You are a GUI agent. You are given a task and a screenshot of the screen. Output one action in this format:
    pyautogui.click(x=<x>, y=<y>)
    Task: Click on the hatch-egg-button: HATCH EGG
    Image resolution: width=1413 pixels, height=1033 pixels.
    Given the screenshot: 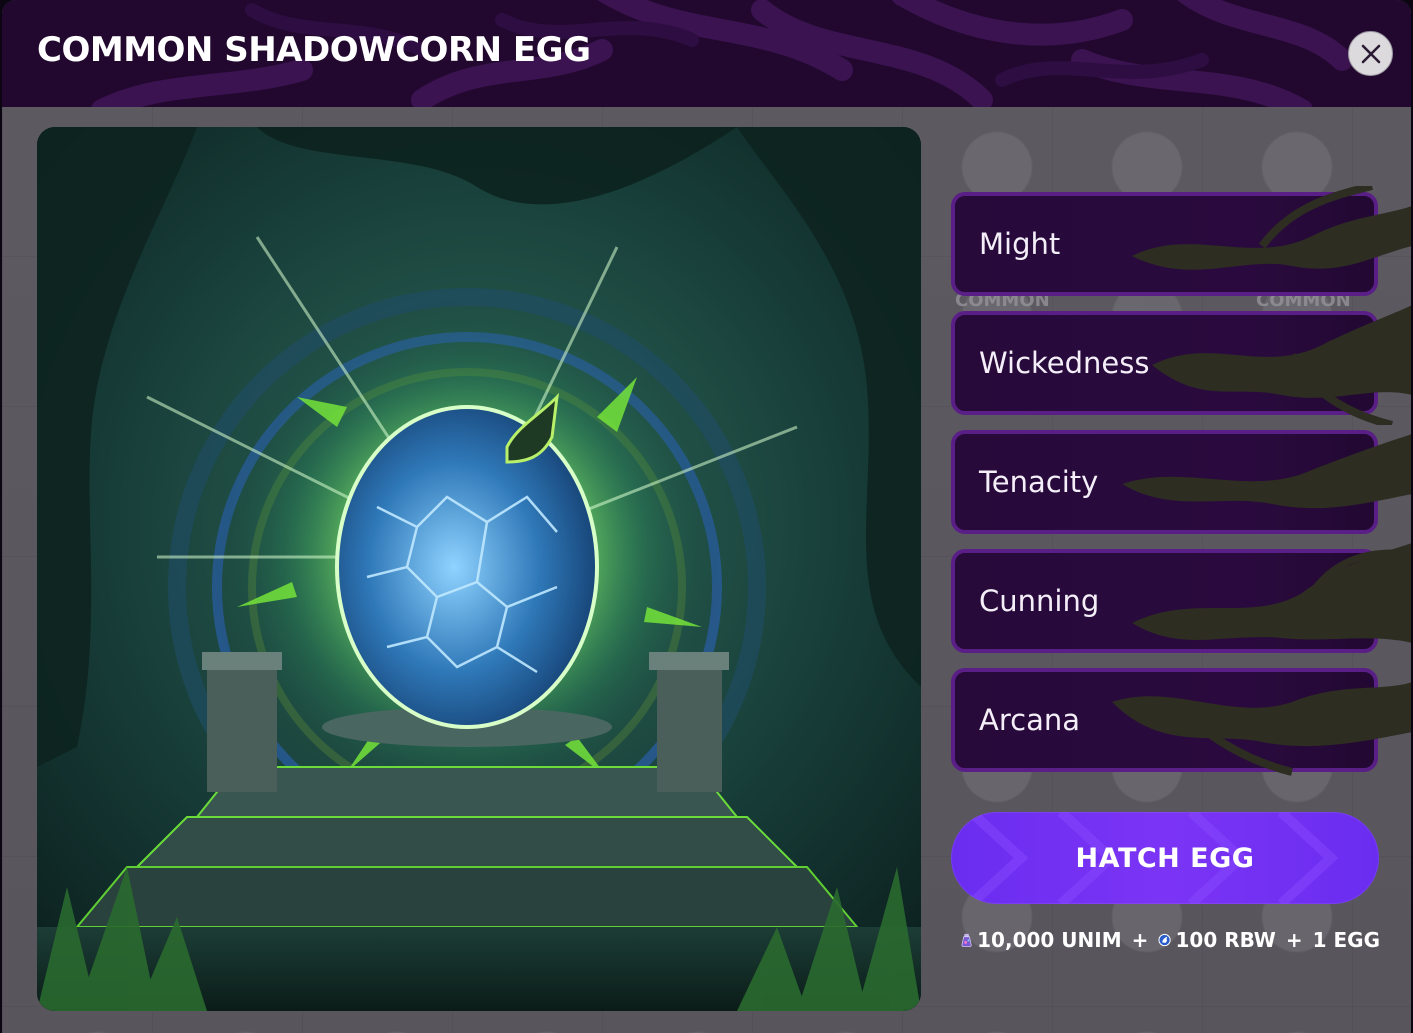 What is the action you would take?
    pyautogui.click(x=1165, y=858)
    